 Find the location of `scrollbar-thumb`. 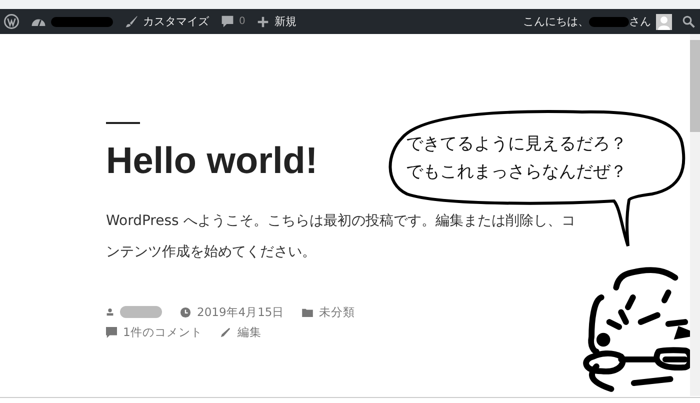

scrollbar-thumb is located at coordinates (695, 86).